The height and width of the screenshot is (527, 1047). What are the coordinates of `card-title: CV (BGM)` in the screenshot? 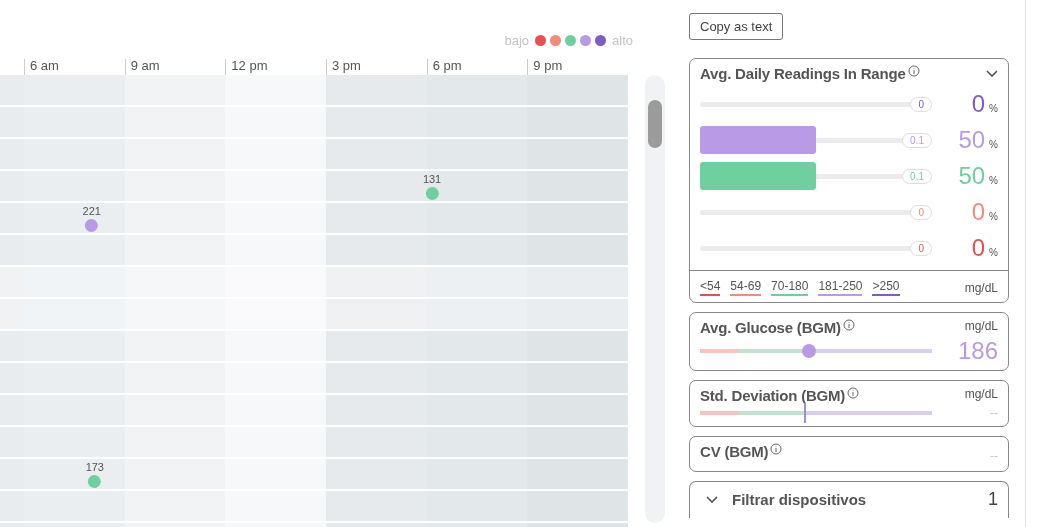 It's located at (734, 451).